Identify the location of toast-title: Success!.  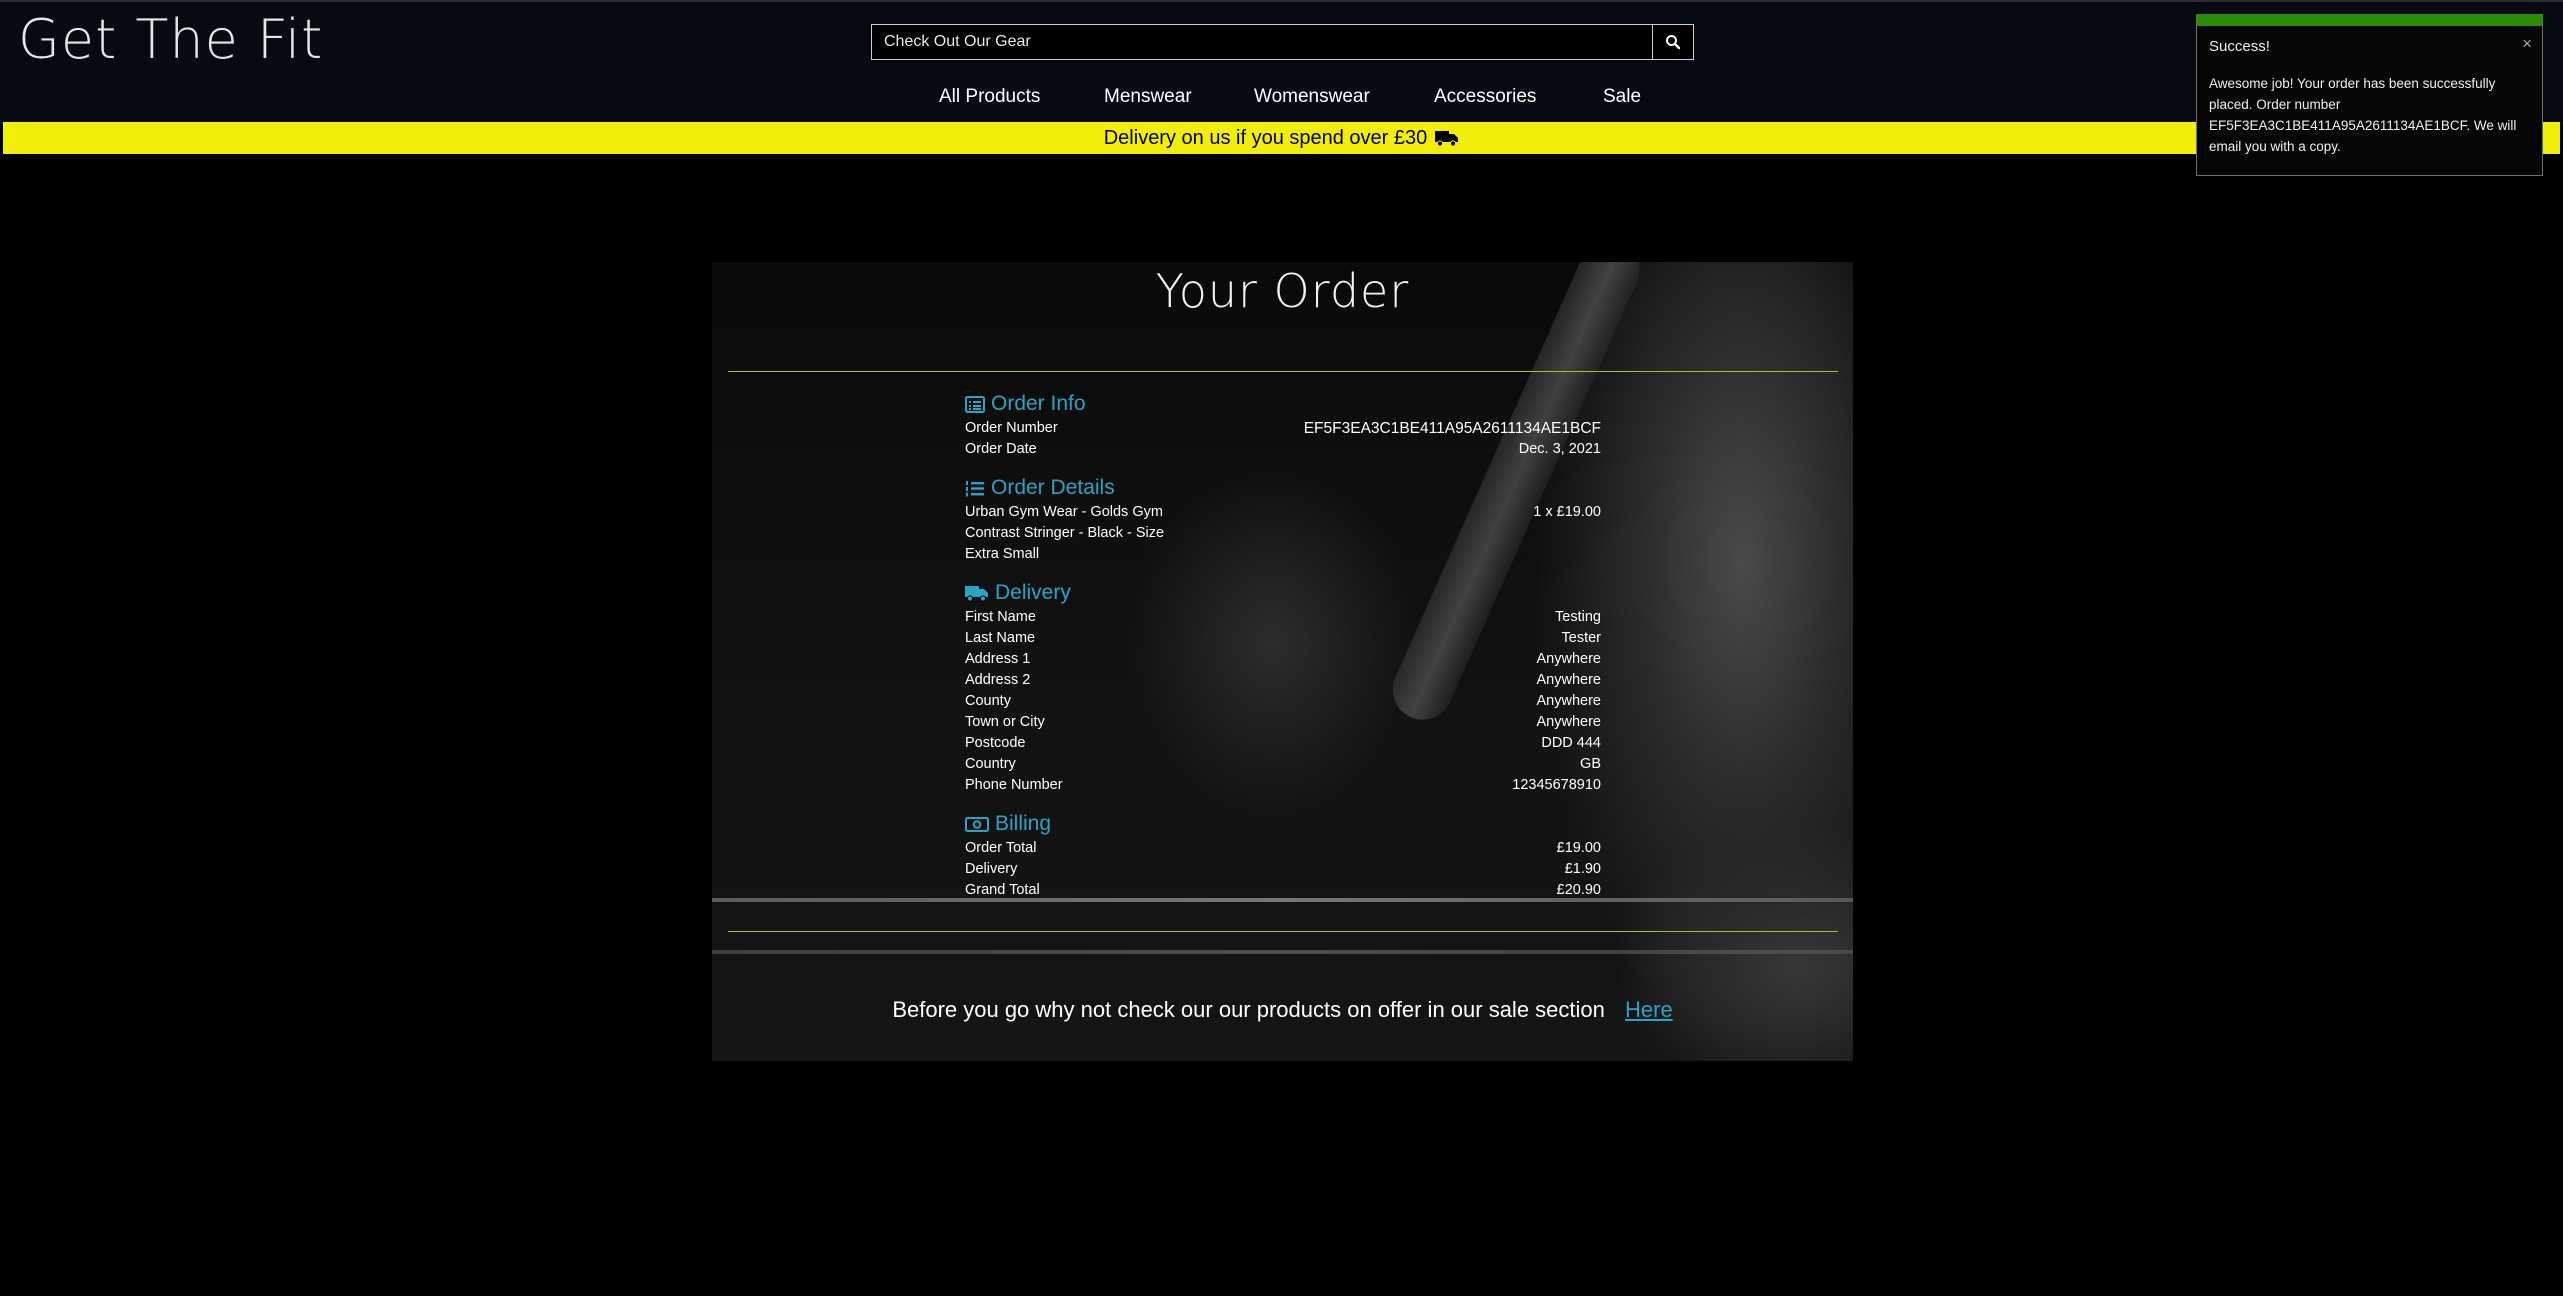
(2239, 46).